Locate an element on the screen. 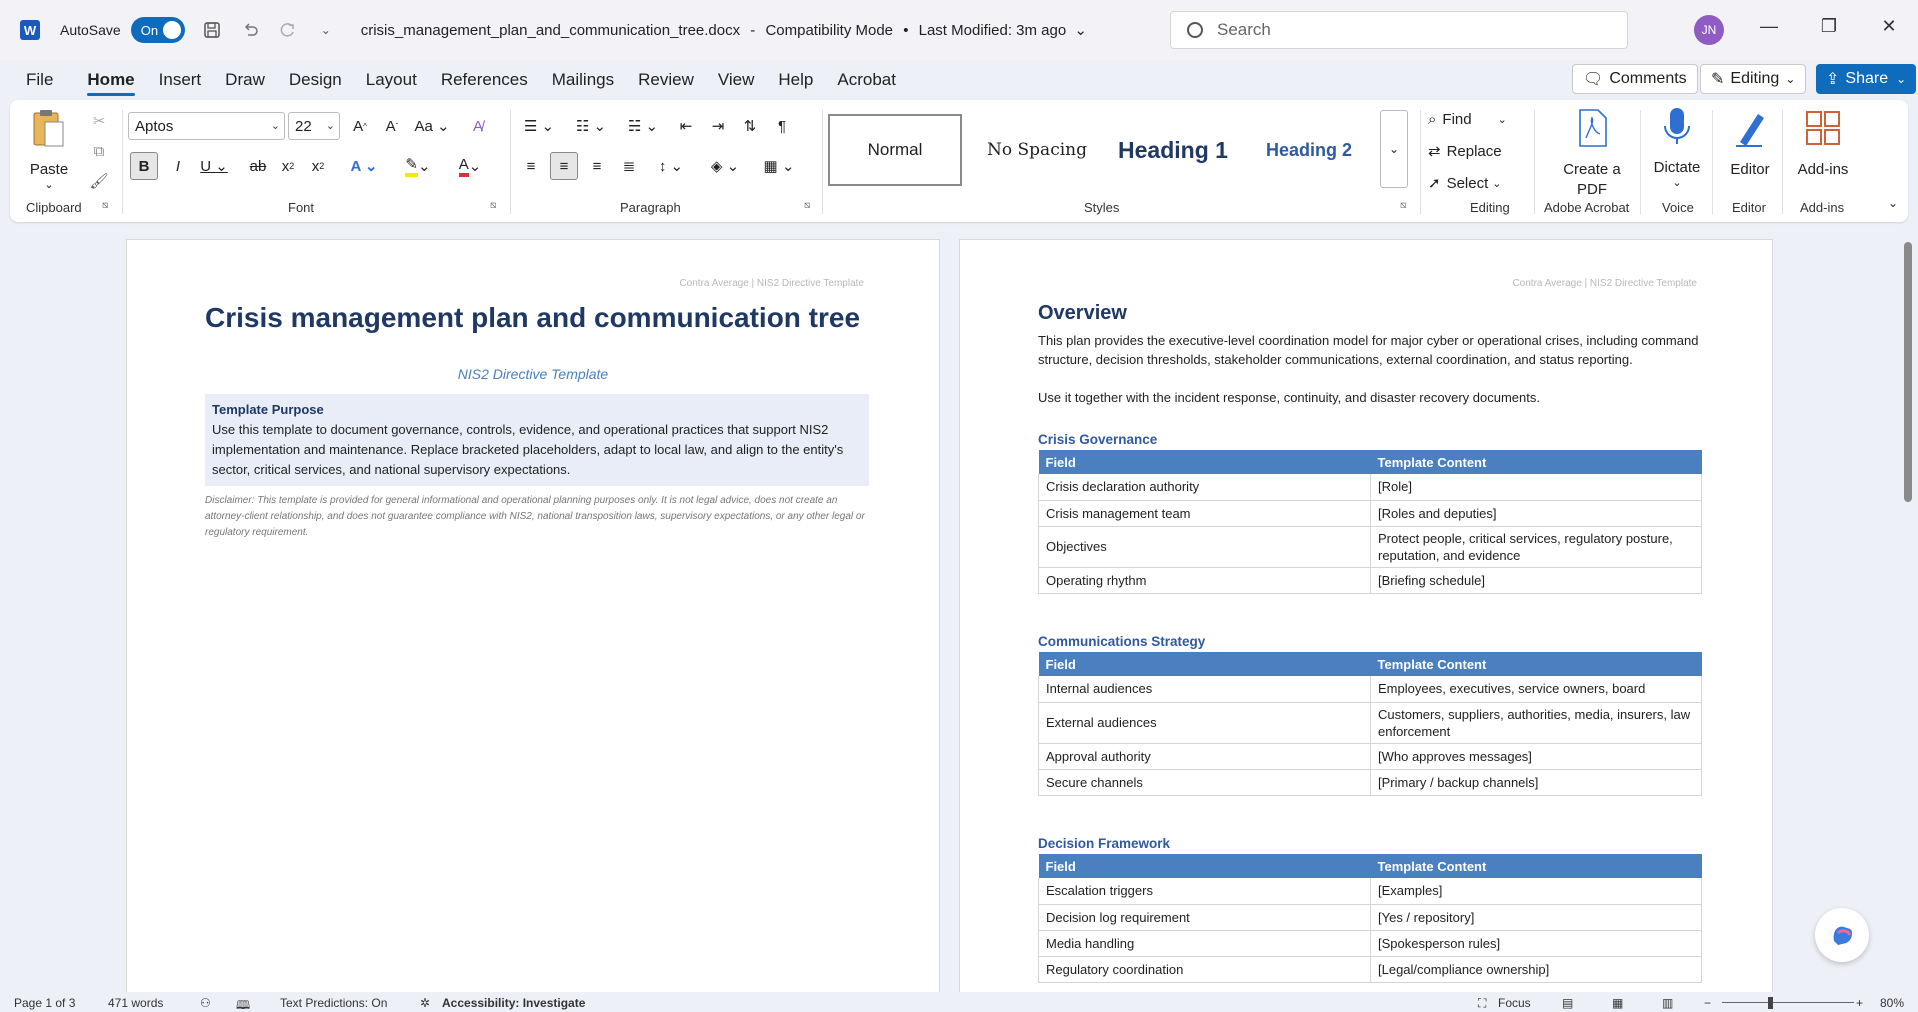 The height and width of the screenshot is (1012, 1918). tab-insert: Insert is located at coordinates (180, 80).